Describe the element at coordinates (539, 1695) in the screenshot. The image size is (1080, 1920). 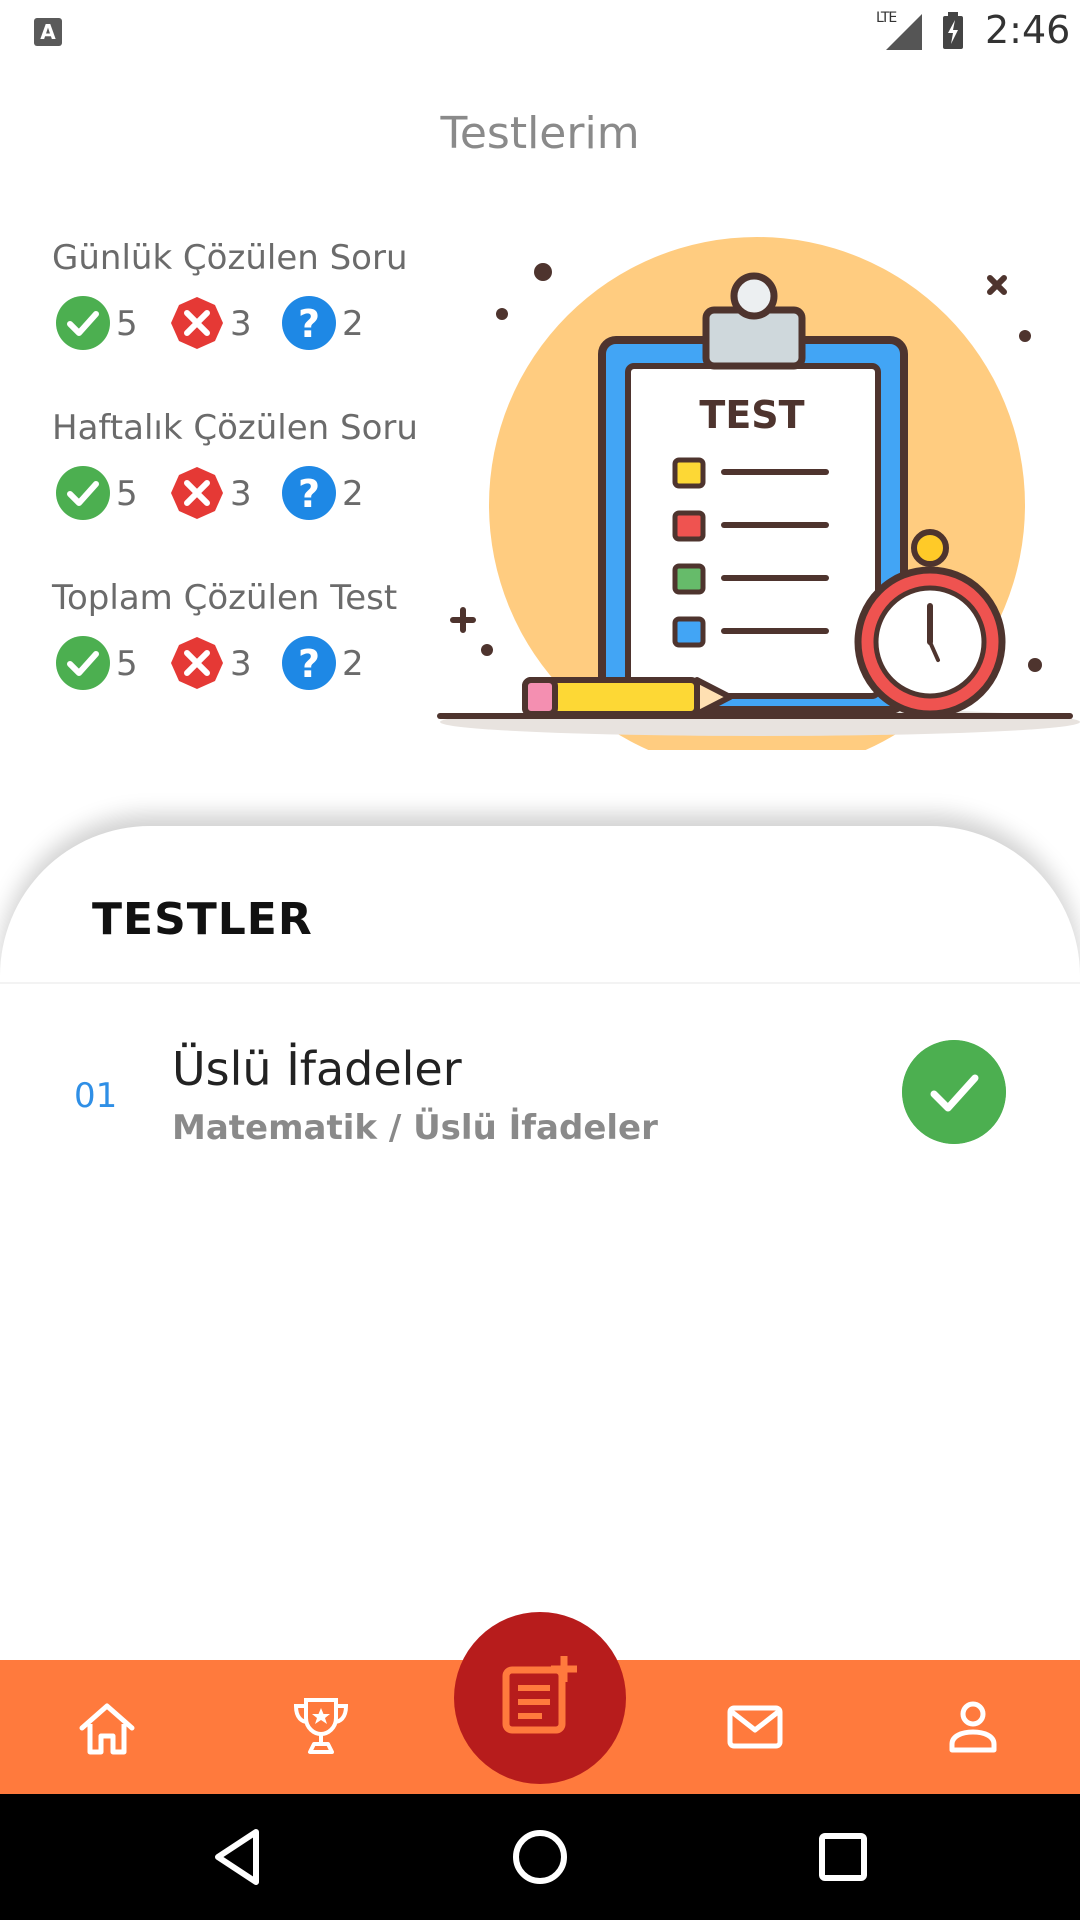
I see `add-test-icon` at that location.